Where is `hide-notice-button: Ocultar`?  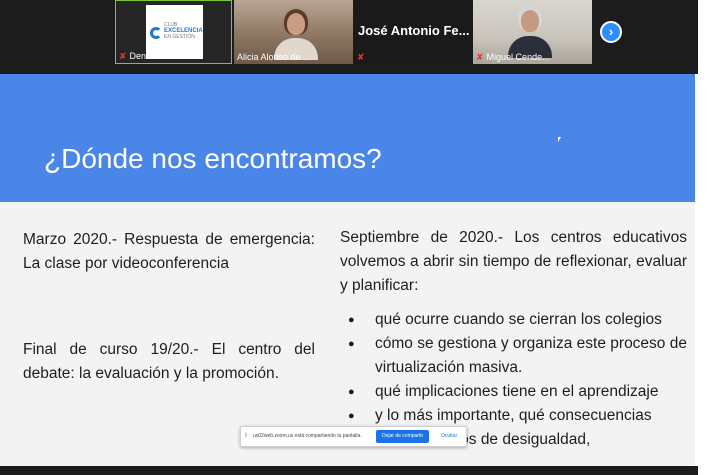 hide-notice-button: Ocultar is located at coordinates (449, 436).